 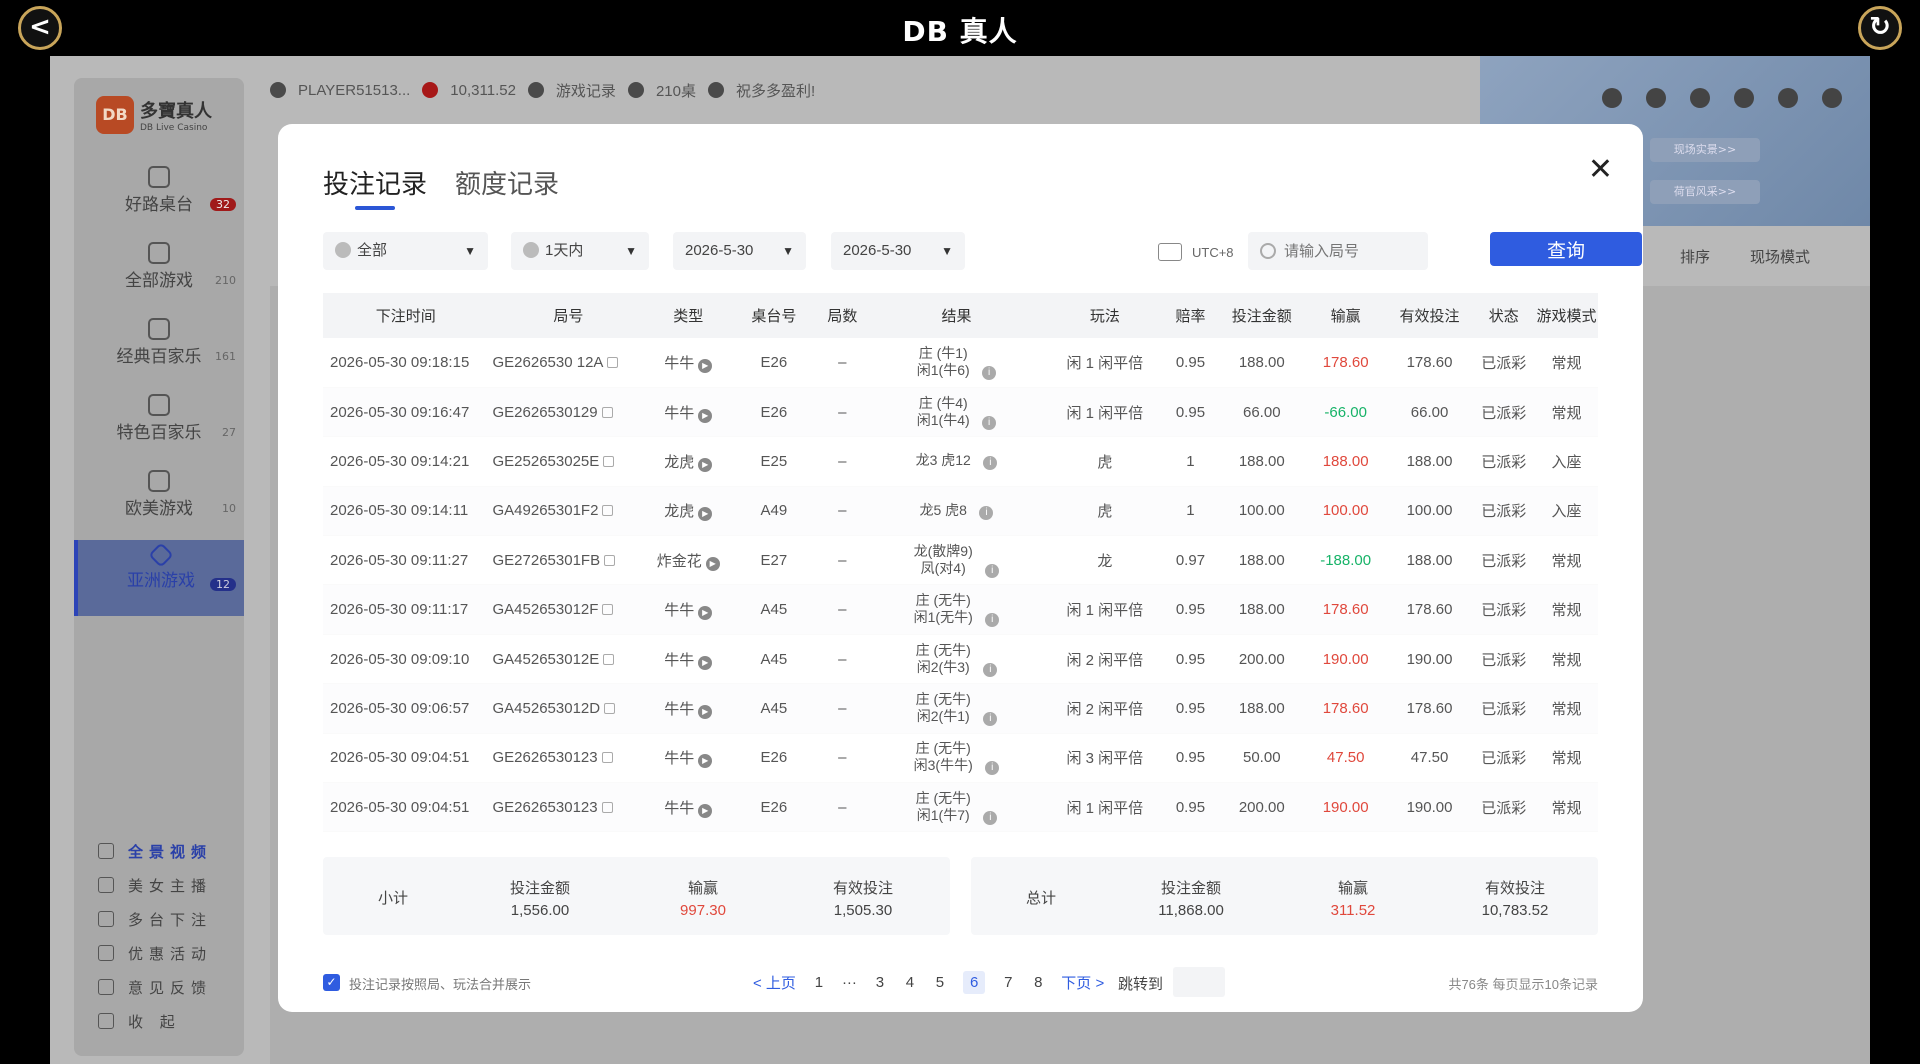 I want to click on collapse-item: 收 起, so click(x=173, y=1021).